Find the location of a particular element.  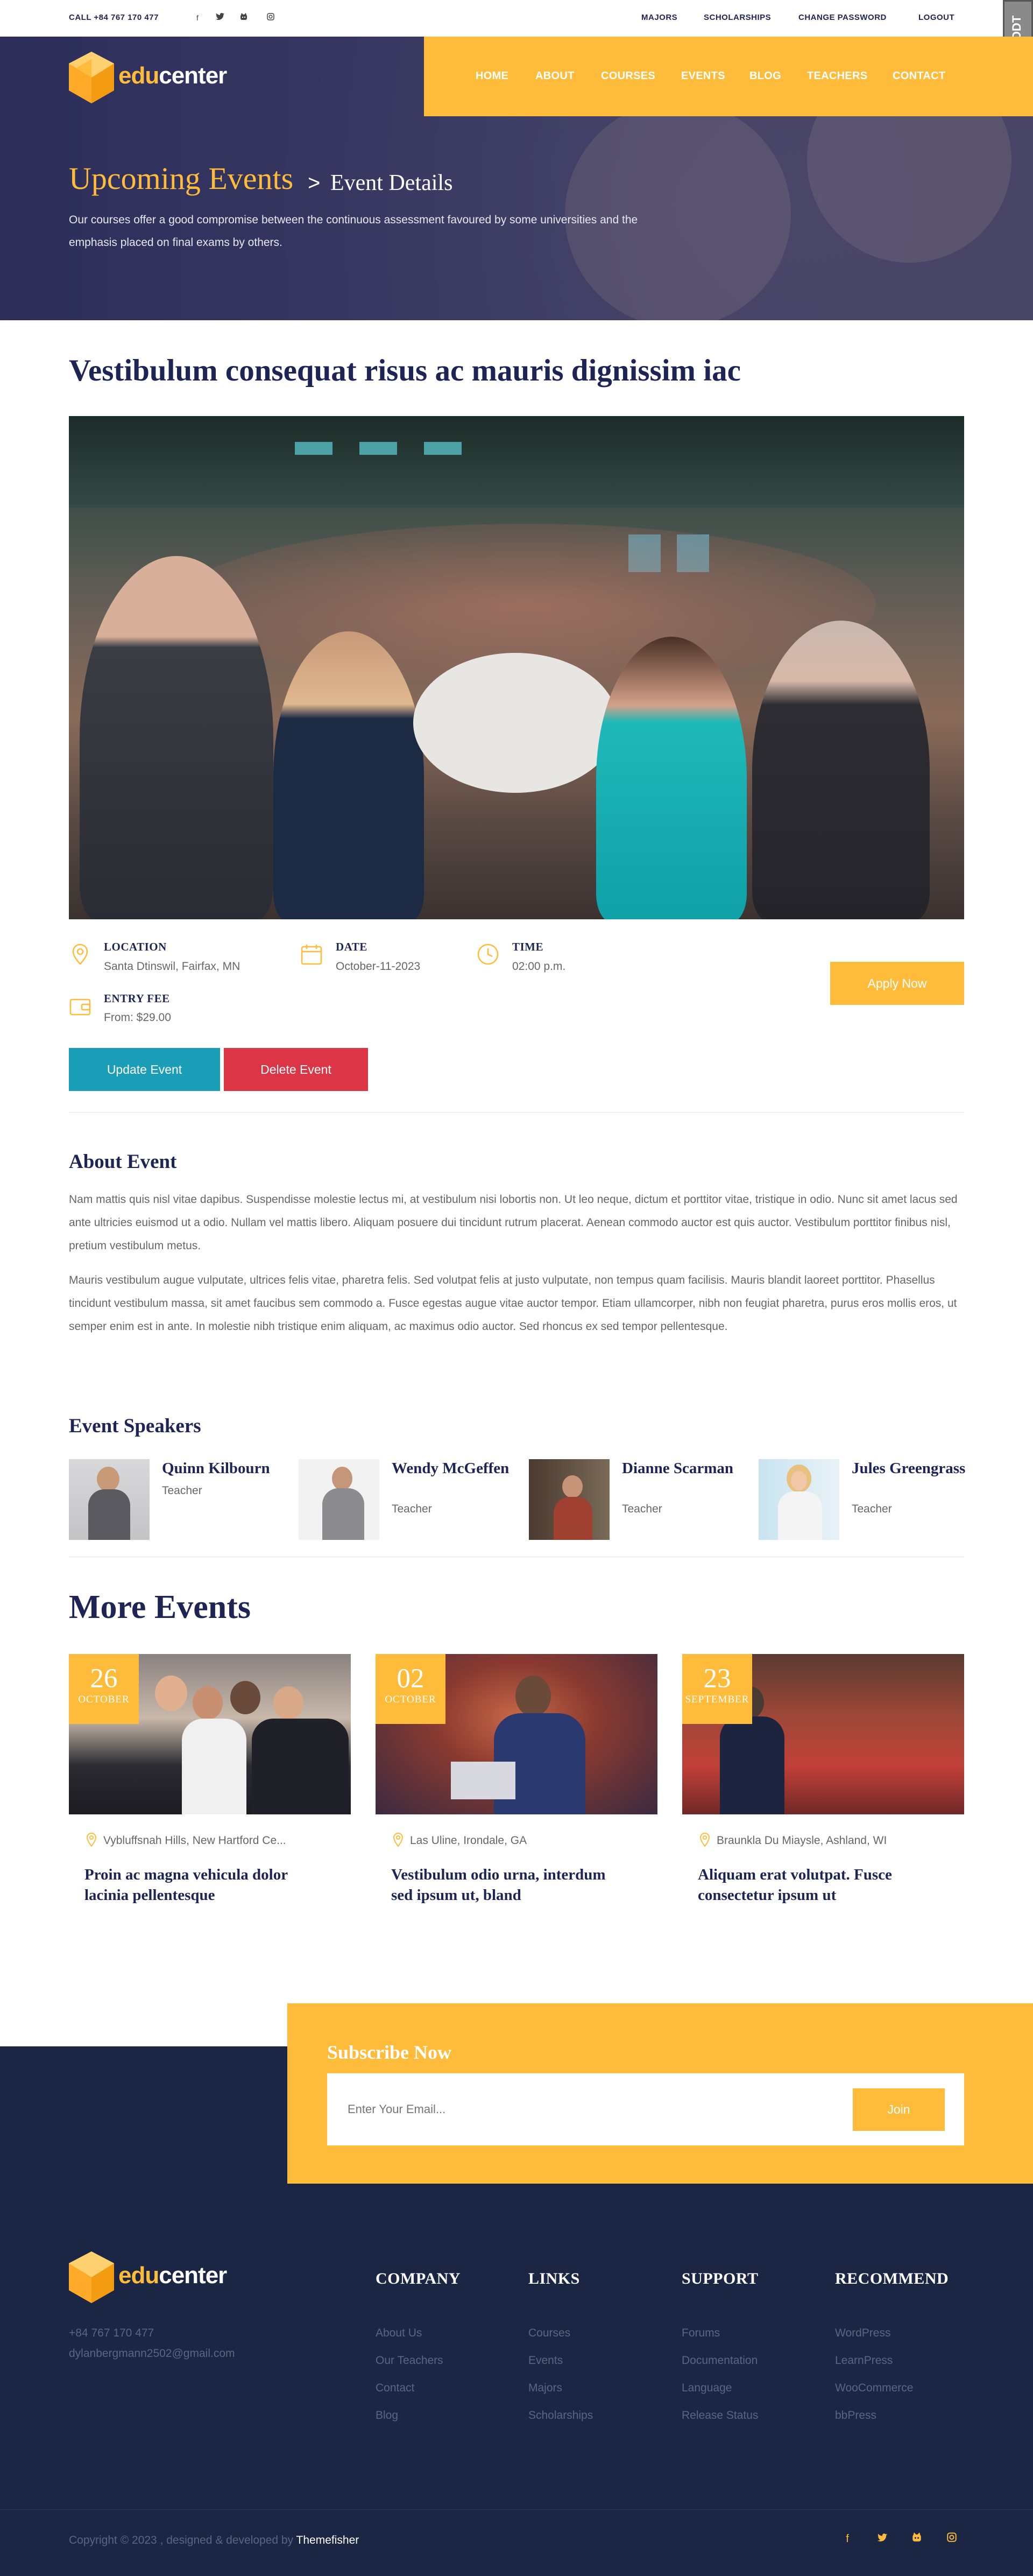

footer-logo: educenter is located at coordinates (152, 2277).